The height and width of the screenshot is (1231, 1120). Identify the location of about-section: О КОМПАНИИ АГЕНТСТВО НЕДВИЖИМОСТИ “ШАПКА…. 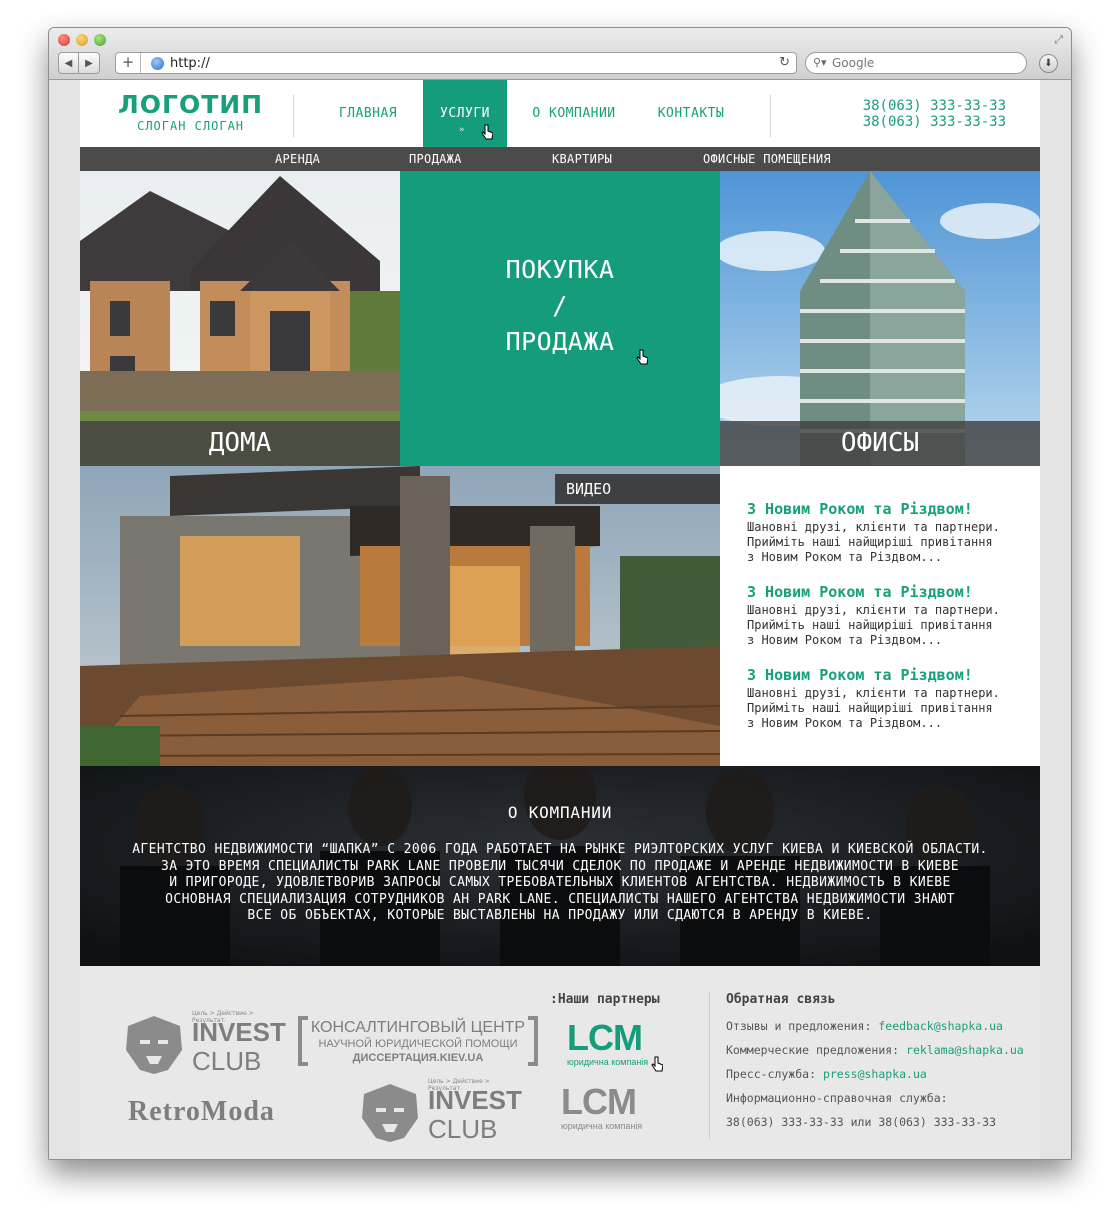
(560, 866).